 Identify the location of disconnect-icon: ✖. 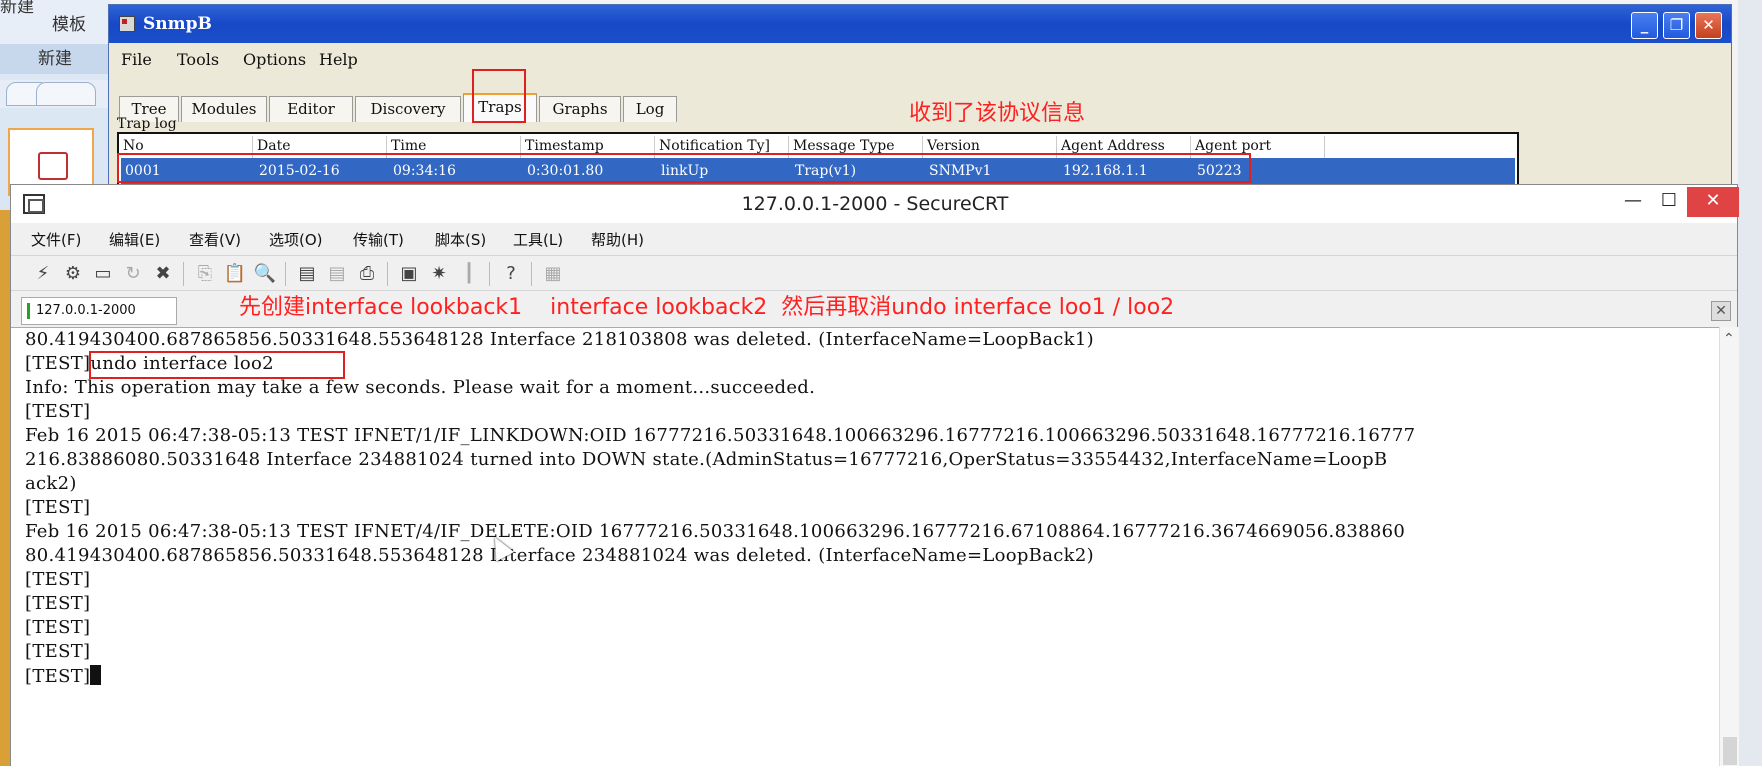
(163, 274).